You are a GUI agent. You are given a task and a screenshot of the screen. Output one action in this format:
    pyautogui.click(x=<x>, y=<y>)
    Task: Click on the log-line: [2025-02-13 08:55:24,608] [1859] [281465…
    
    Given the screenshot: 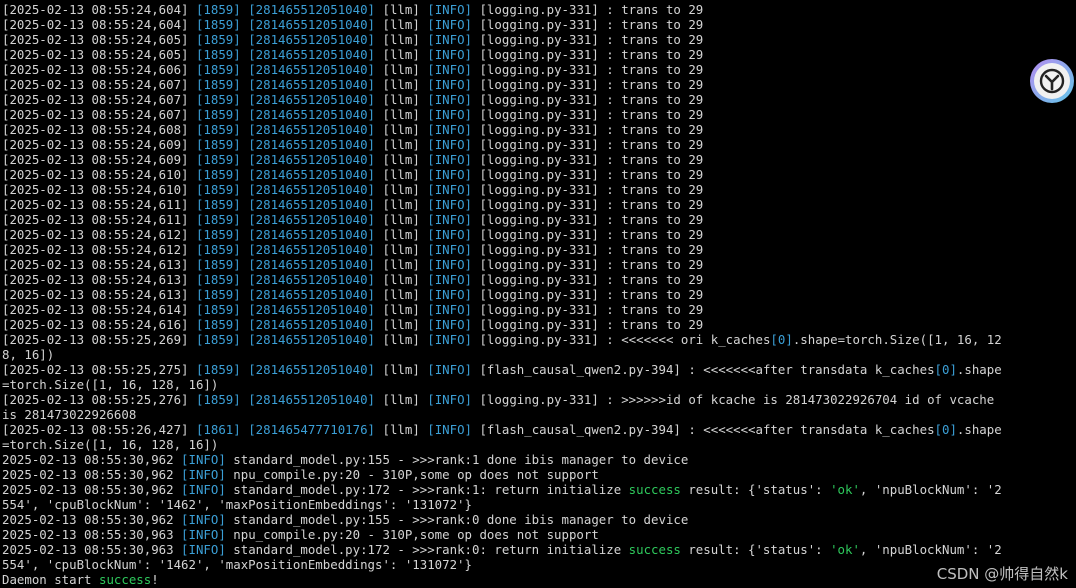 What is the action you would take?
    pyautogui.click(x=538, y=129)
    